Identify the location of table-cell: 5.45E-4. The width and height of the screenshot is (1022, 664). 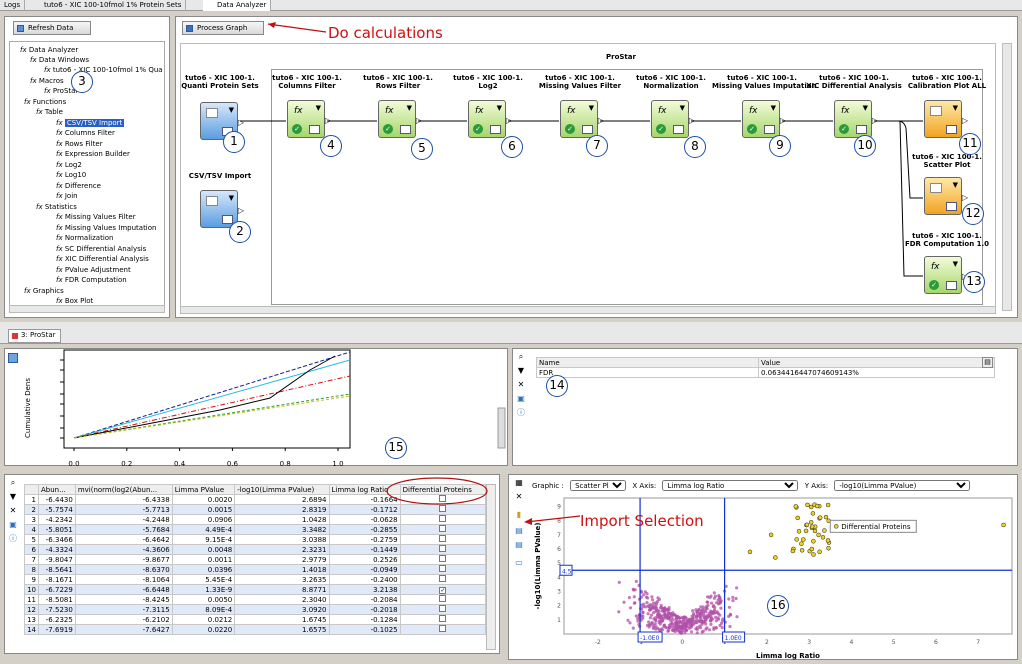
(203, 579).